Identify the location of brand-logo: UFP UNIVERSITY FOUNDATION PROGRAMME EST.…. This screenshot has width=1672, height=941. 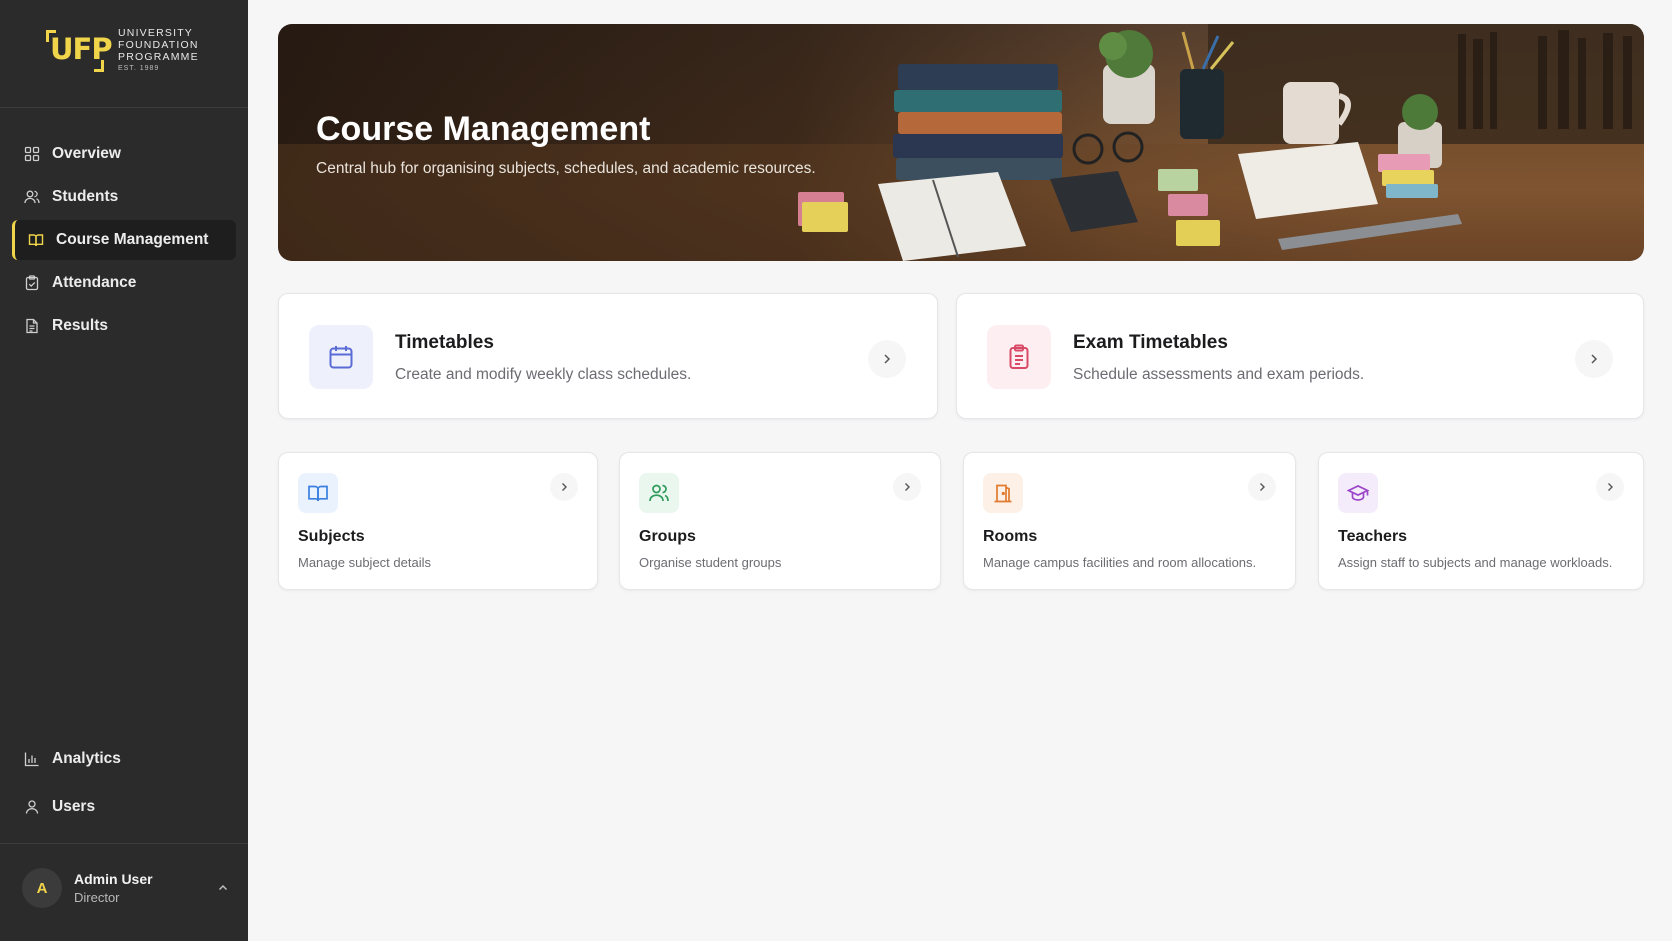
(121, 50).